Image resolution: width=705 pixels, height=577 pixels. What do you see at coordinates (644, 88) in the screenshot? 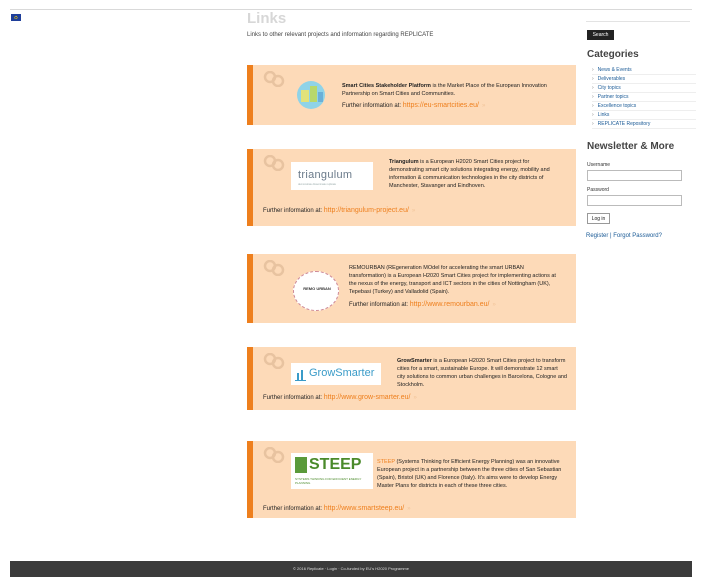
I see `category-item: City topics` at bounding box center [644, 88].